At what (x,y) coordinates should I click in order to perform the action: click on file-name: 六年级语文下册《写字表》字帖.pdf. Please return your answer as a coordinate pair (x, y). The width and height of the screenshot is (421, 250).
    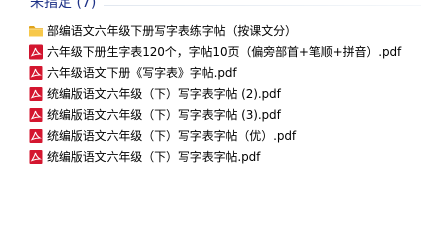
    Looking at the image, I should click on (142, 72).